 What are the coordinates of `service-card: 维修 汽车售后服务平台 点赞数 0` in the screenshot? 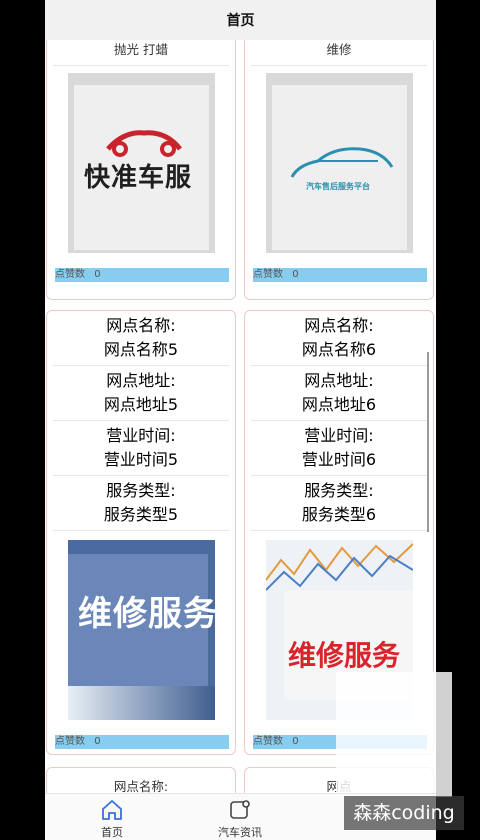 It's located at (339, 170).